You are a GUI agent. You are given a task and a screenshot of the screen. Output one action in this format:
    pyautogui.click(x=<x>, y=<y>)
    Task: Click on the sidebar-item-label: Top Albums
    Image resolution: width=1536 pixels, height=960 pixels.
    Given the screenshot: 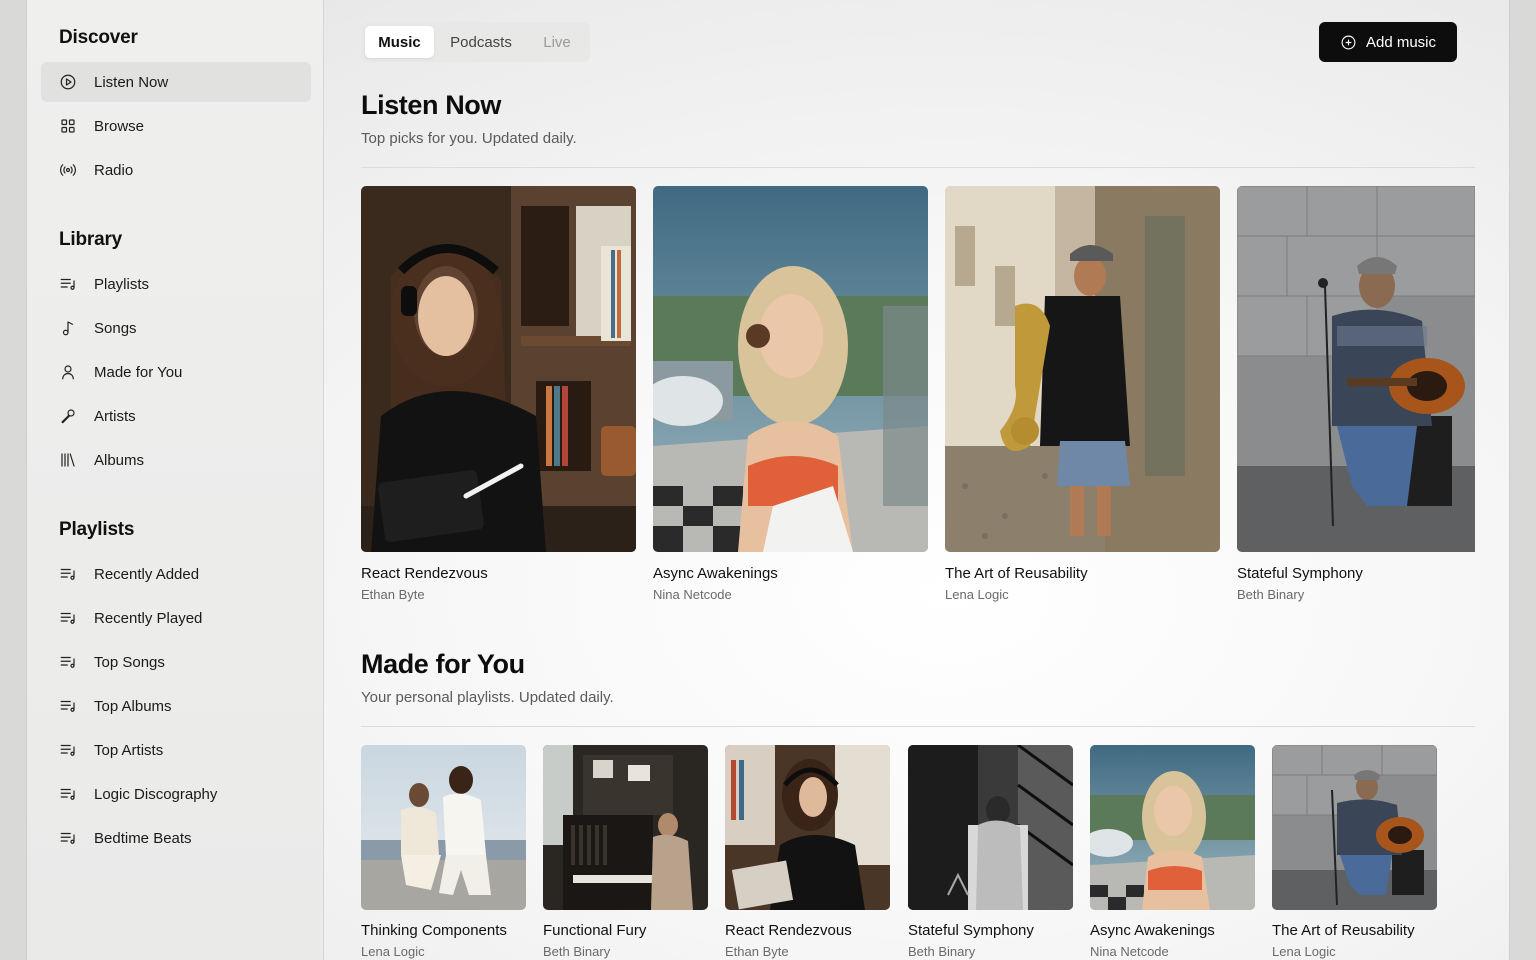 What is the action you would take?
    pyautogui.click(x=133, y=706)
    